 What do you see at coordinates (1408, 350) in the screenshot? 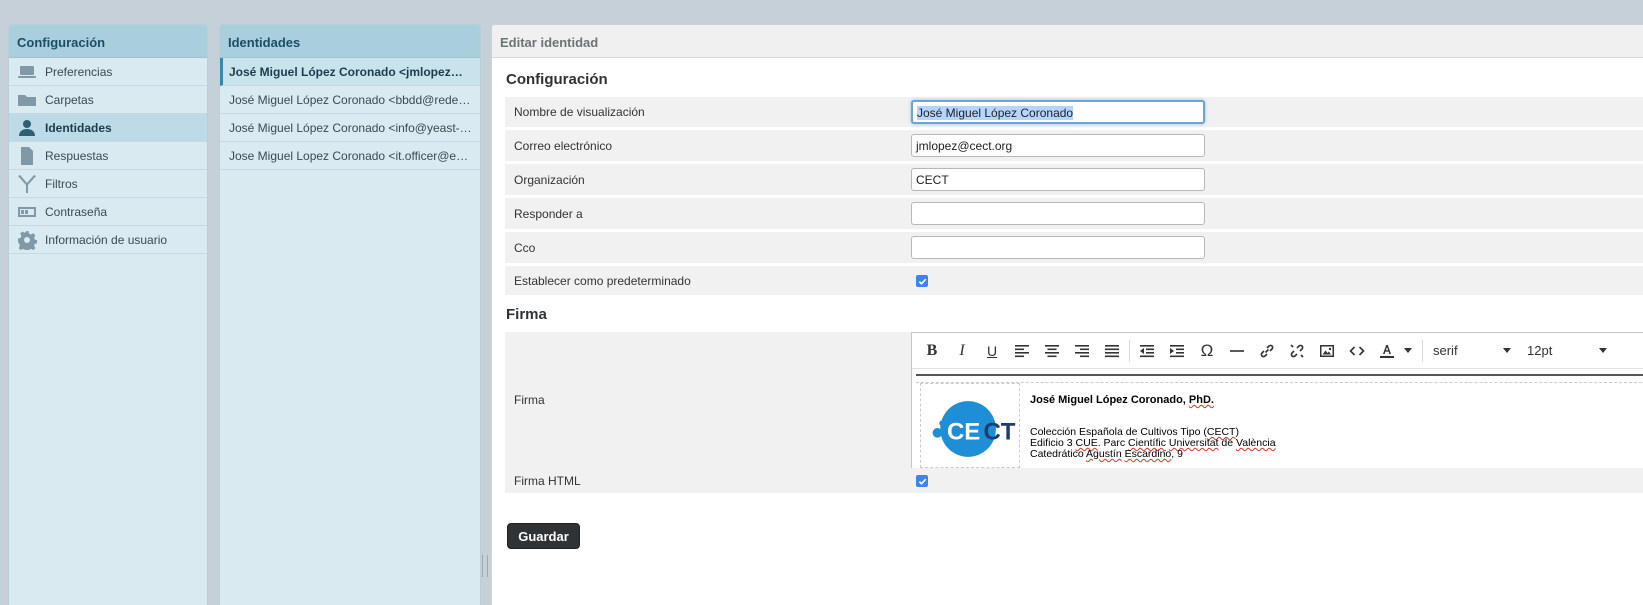
I see `text-color-dropdown-icon` at bounding box center [1408, 350].